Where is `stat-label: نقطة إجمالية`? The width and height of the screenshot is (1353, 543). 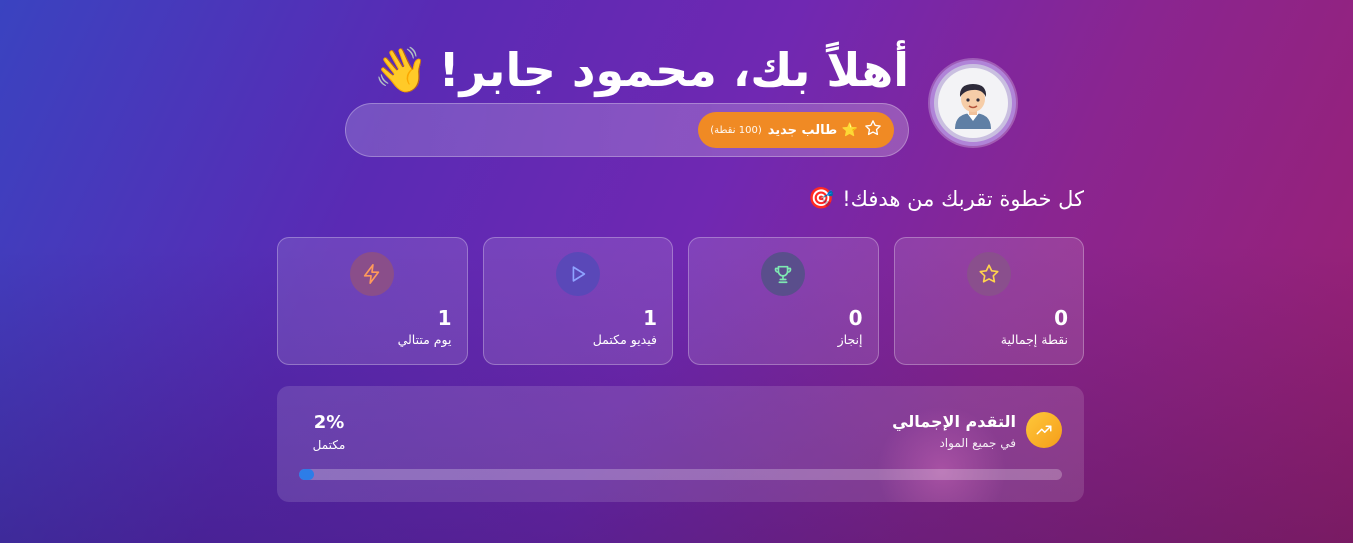 stat-label: نقطة إجمالية is located at coordinates (1034, 339).